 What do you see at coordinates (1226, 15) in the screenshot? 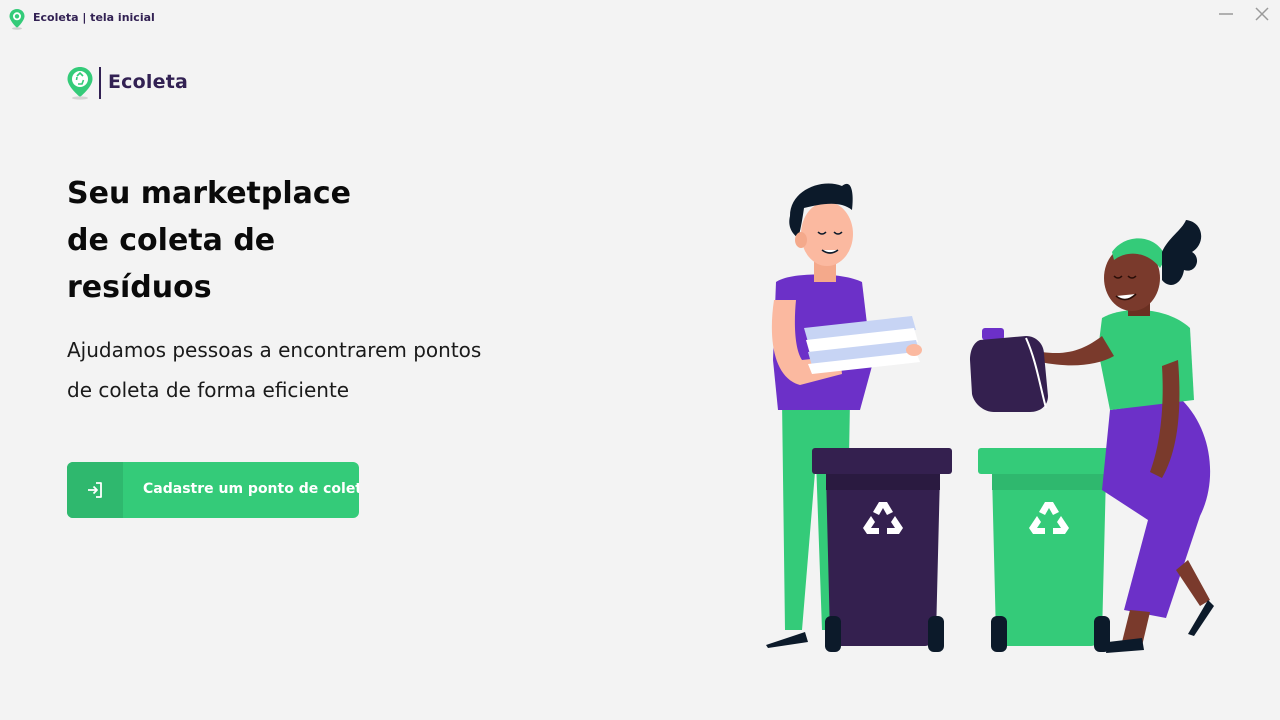
I see `minimize-icon` at bounding box center [1226, 15].